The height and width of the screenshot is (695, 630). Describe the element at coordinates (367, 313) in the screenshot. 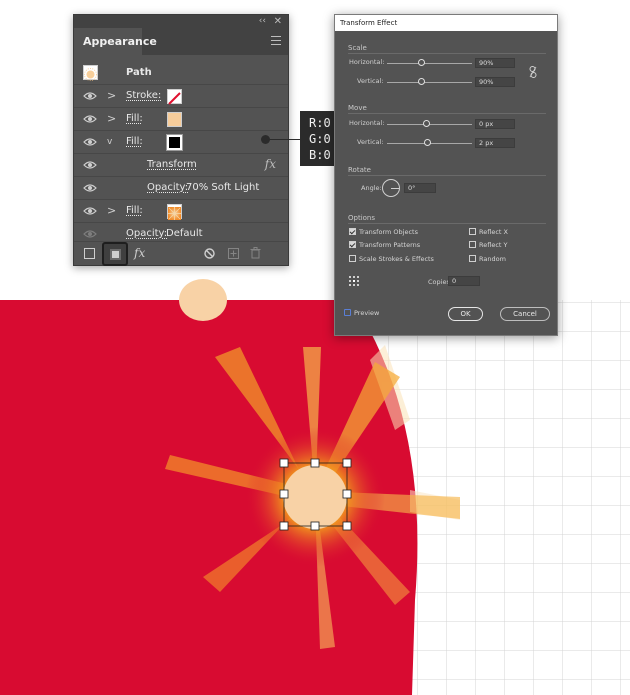

I see `preview-label: Preview` at that location.